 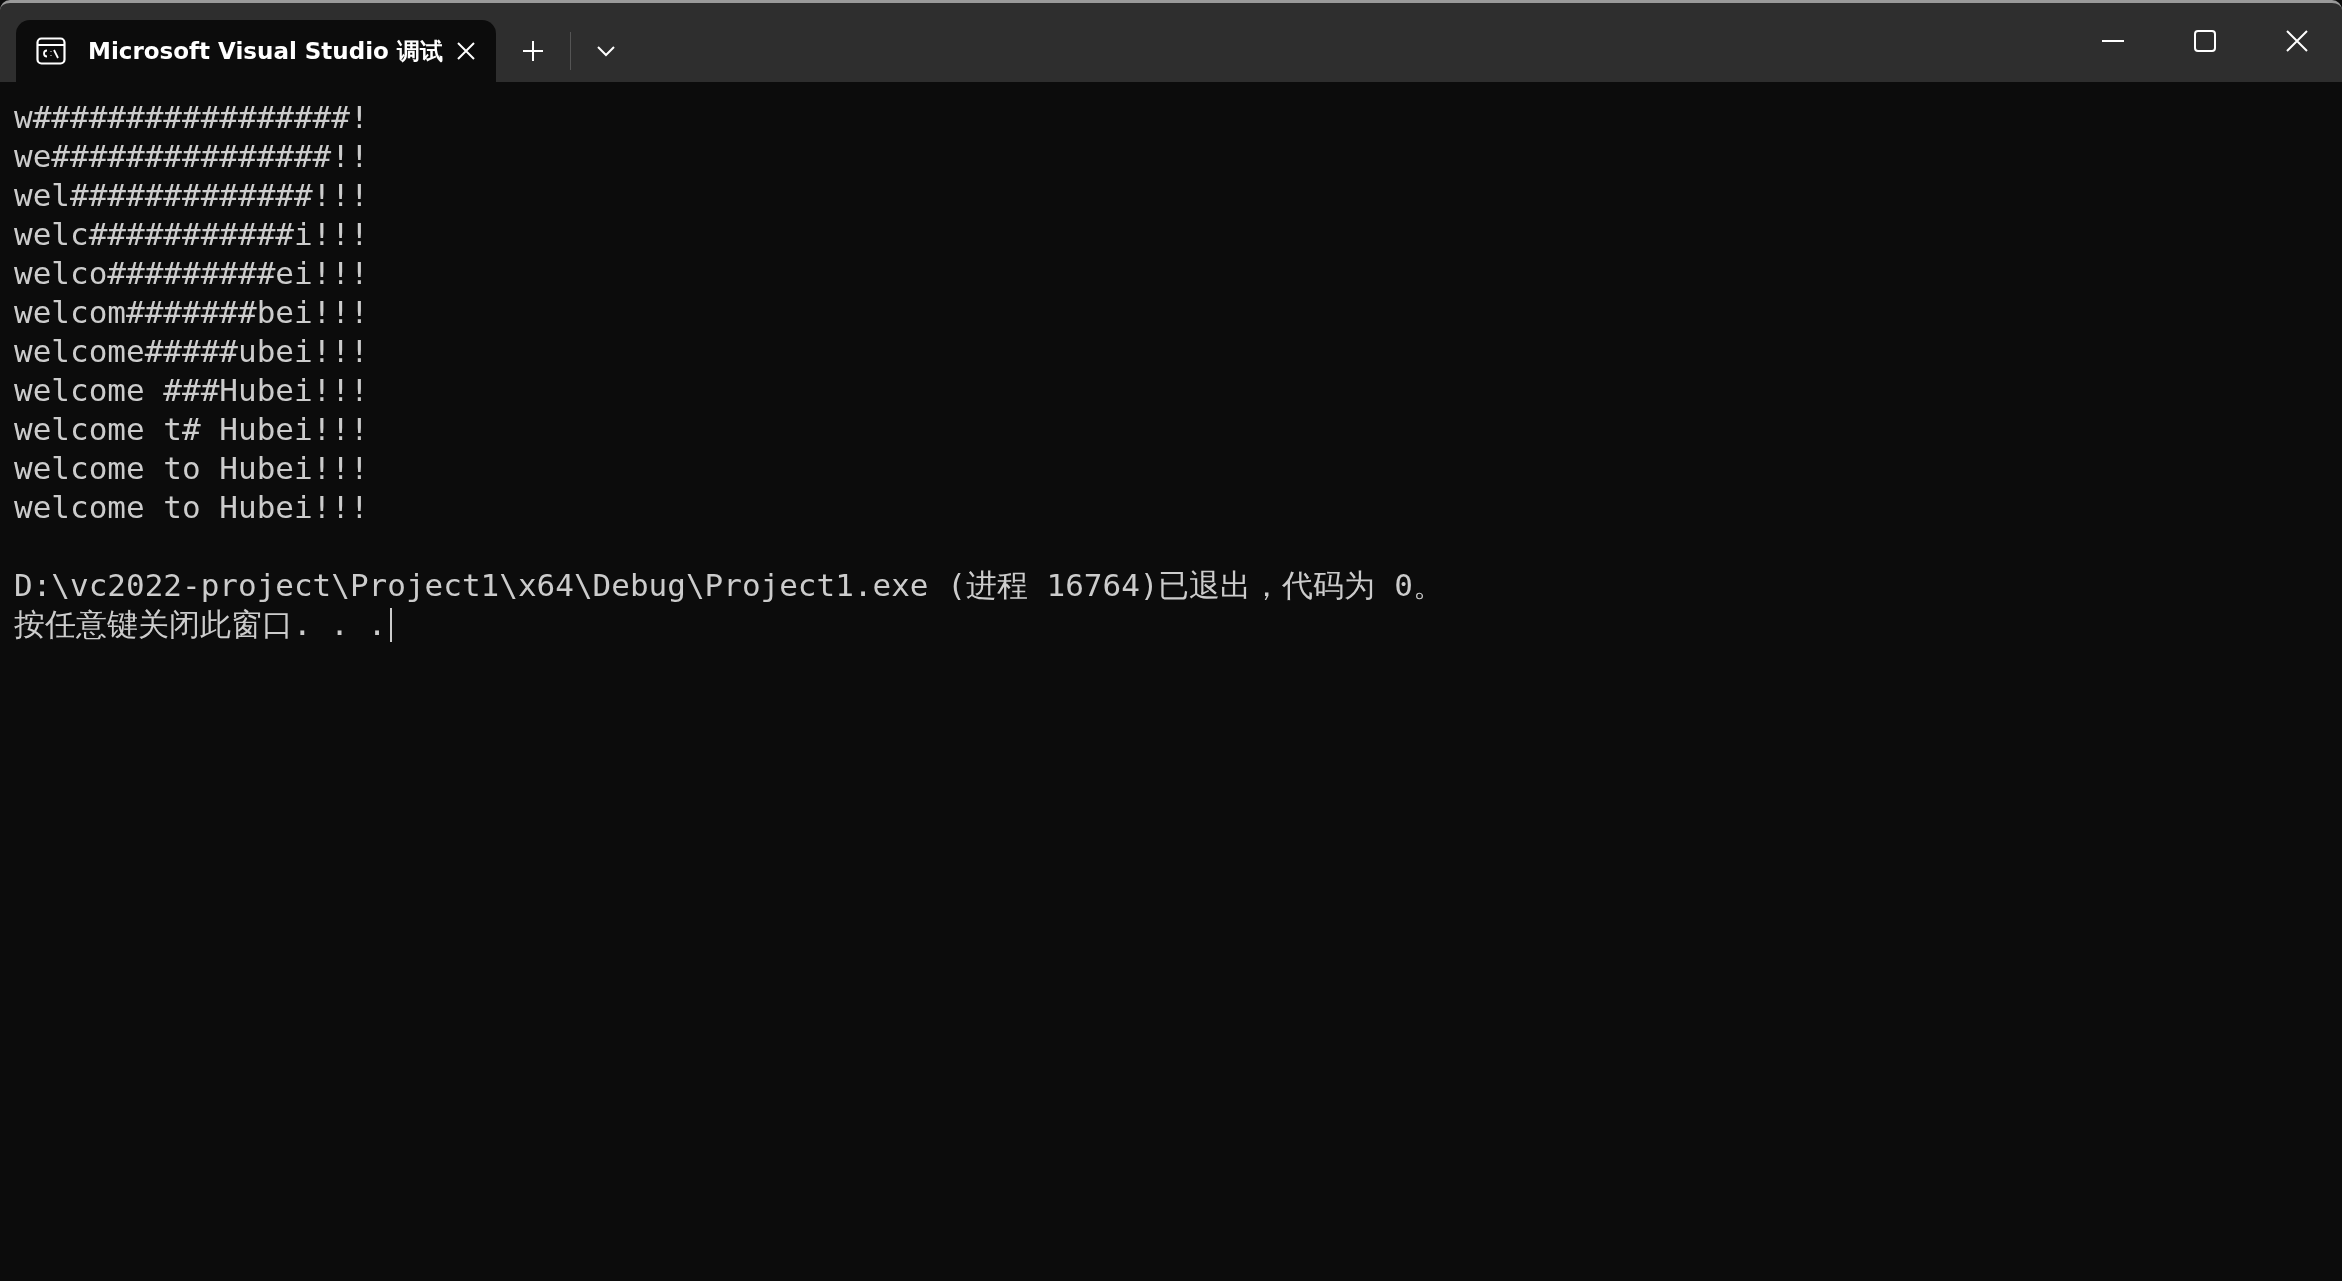 What do you see at coordinates (192, 312) in the screenshot?
I see `console-line: welcom#######bei!!!` at bounding box center [192, 312].